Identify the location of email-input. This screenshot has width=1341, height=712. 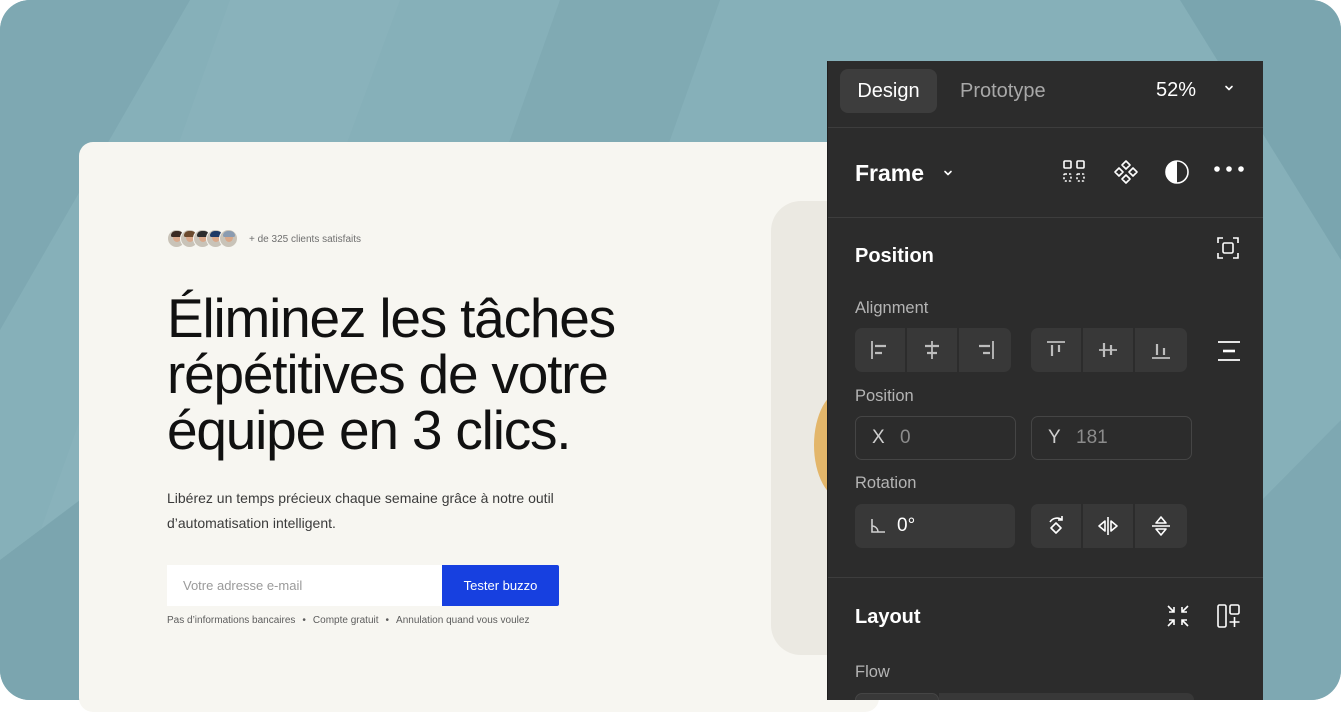
(304, 585).